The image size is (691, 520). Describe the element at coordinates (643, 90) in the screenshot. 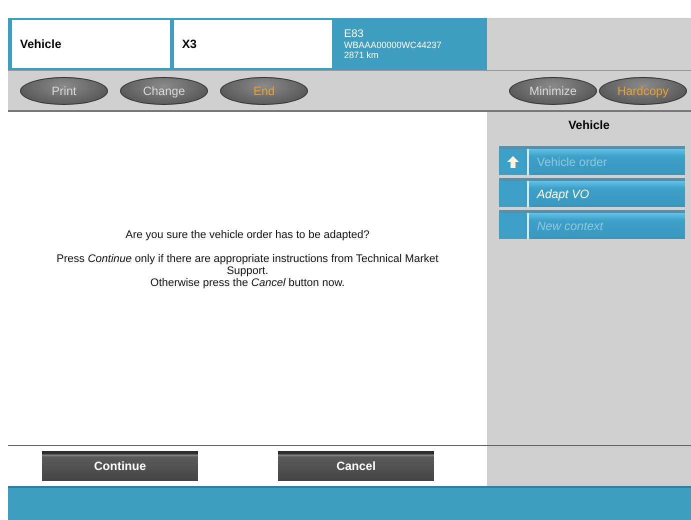

I see `toolbar-button: Hardcopy` at that location.